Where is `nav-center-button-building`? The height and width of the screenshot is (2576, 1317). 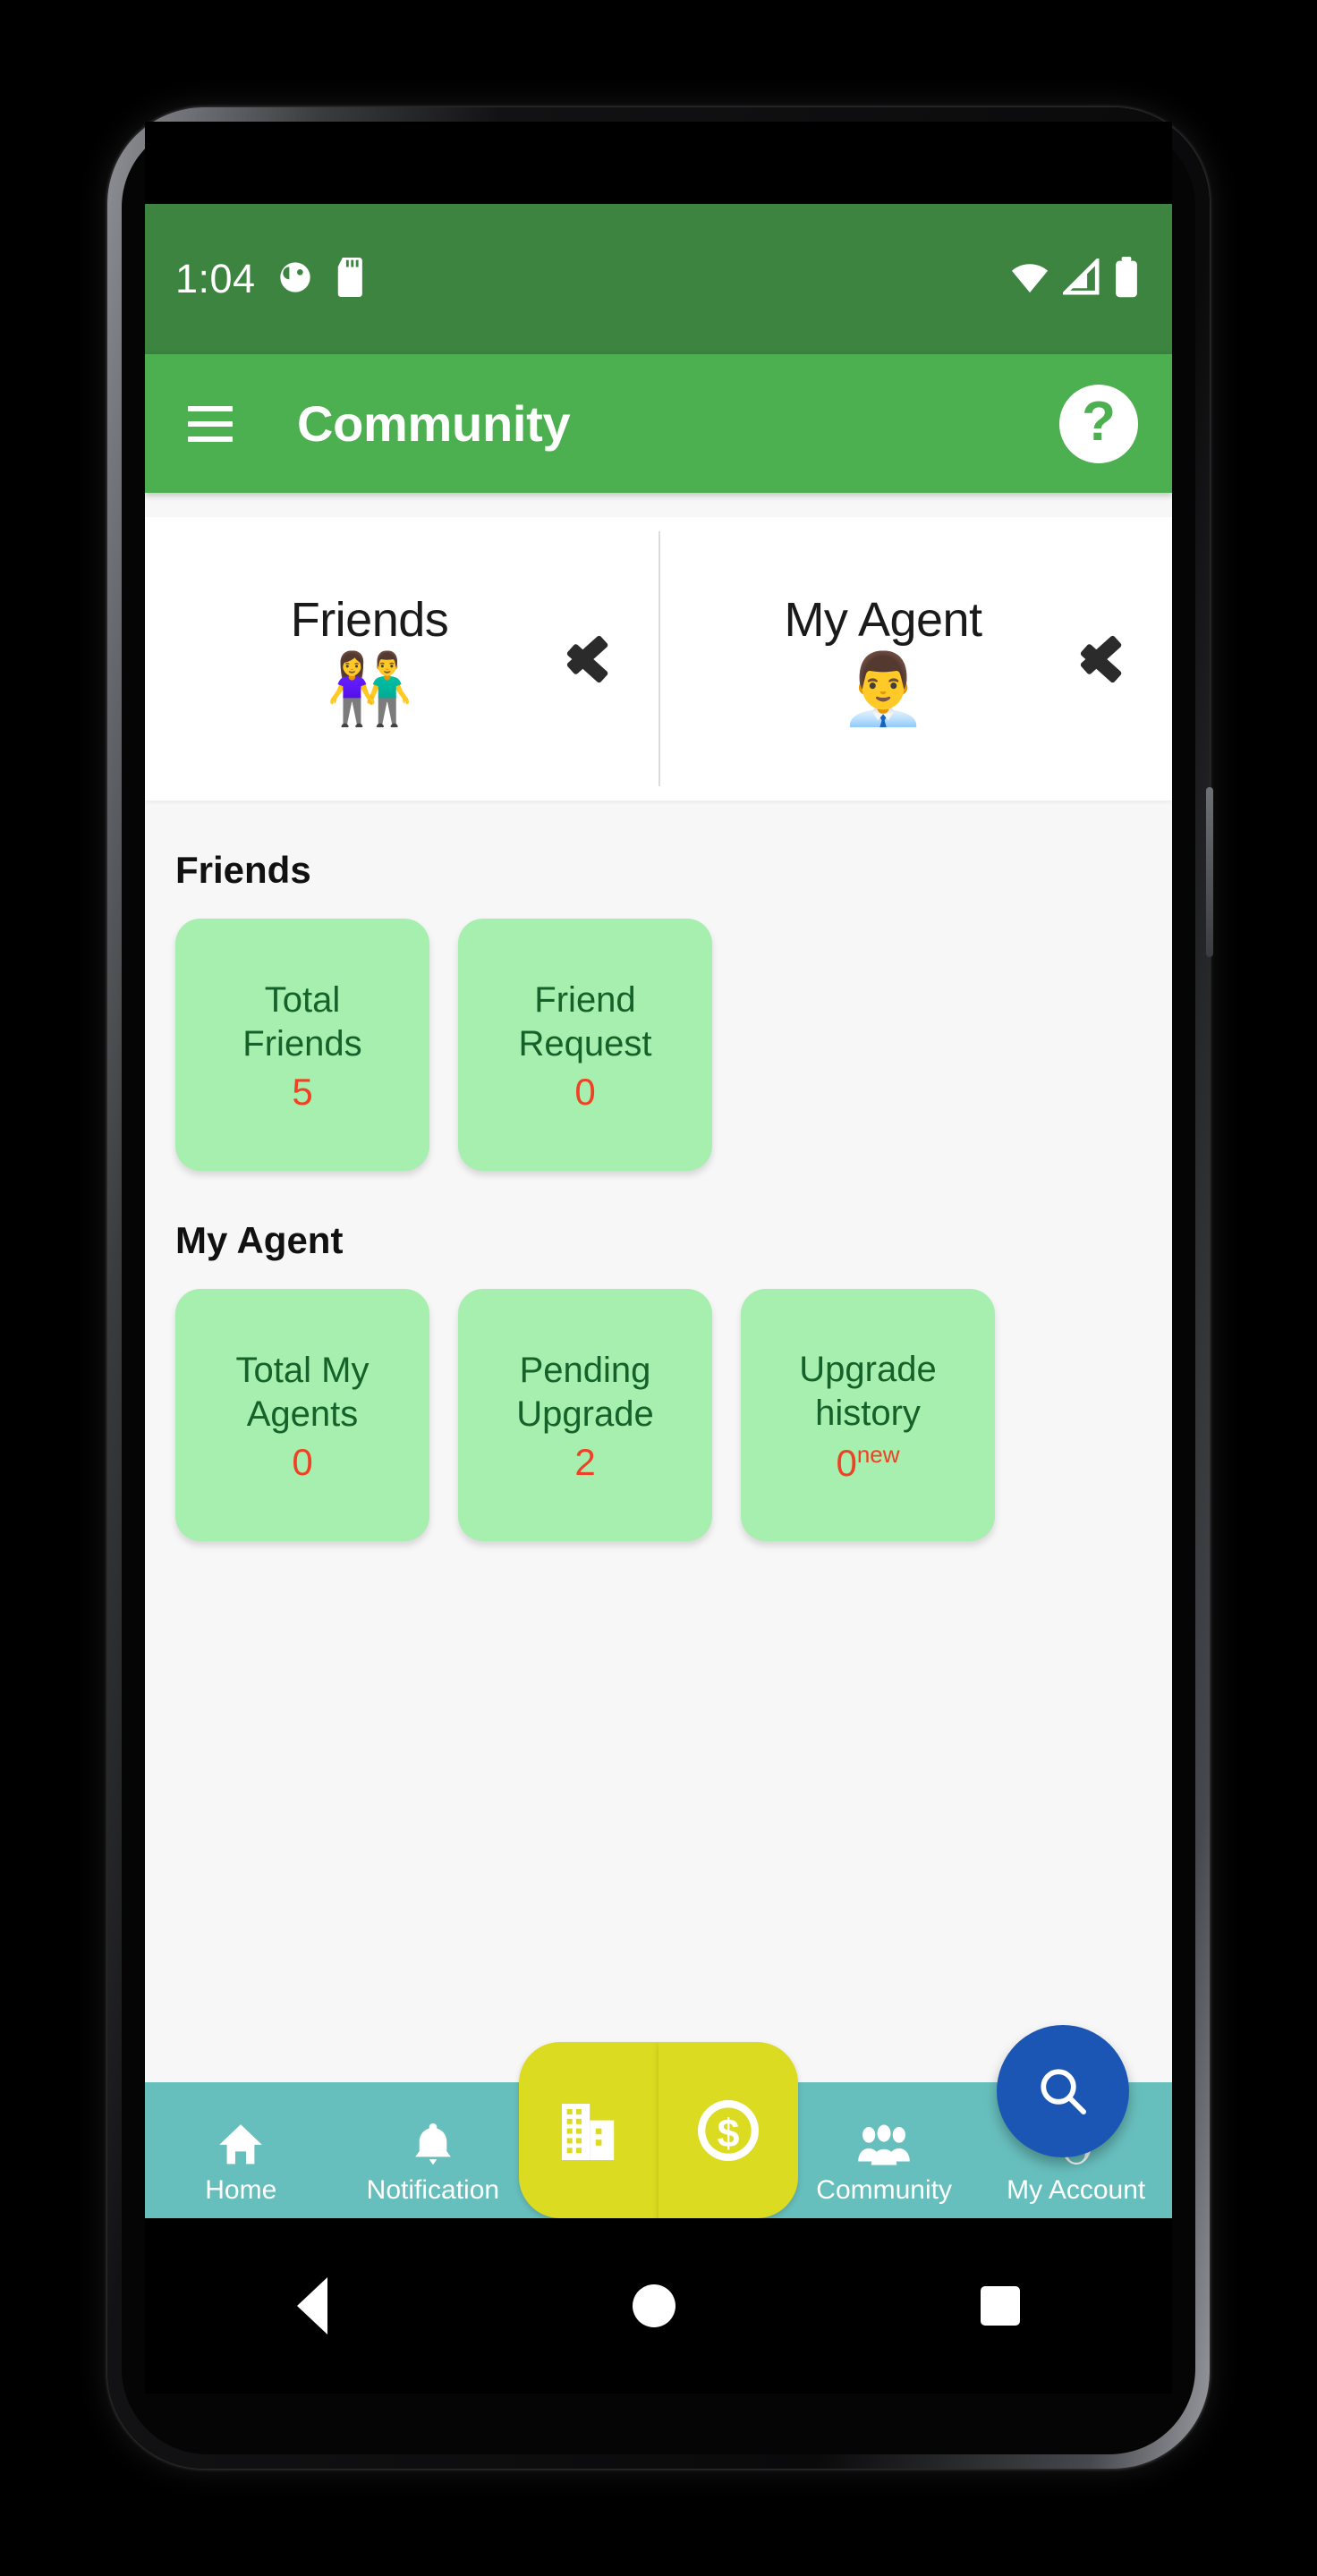
nav-center-button-building is located at coordinates (588, 2130).